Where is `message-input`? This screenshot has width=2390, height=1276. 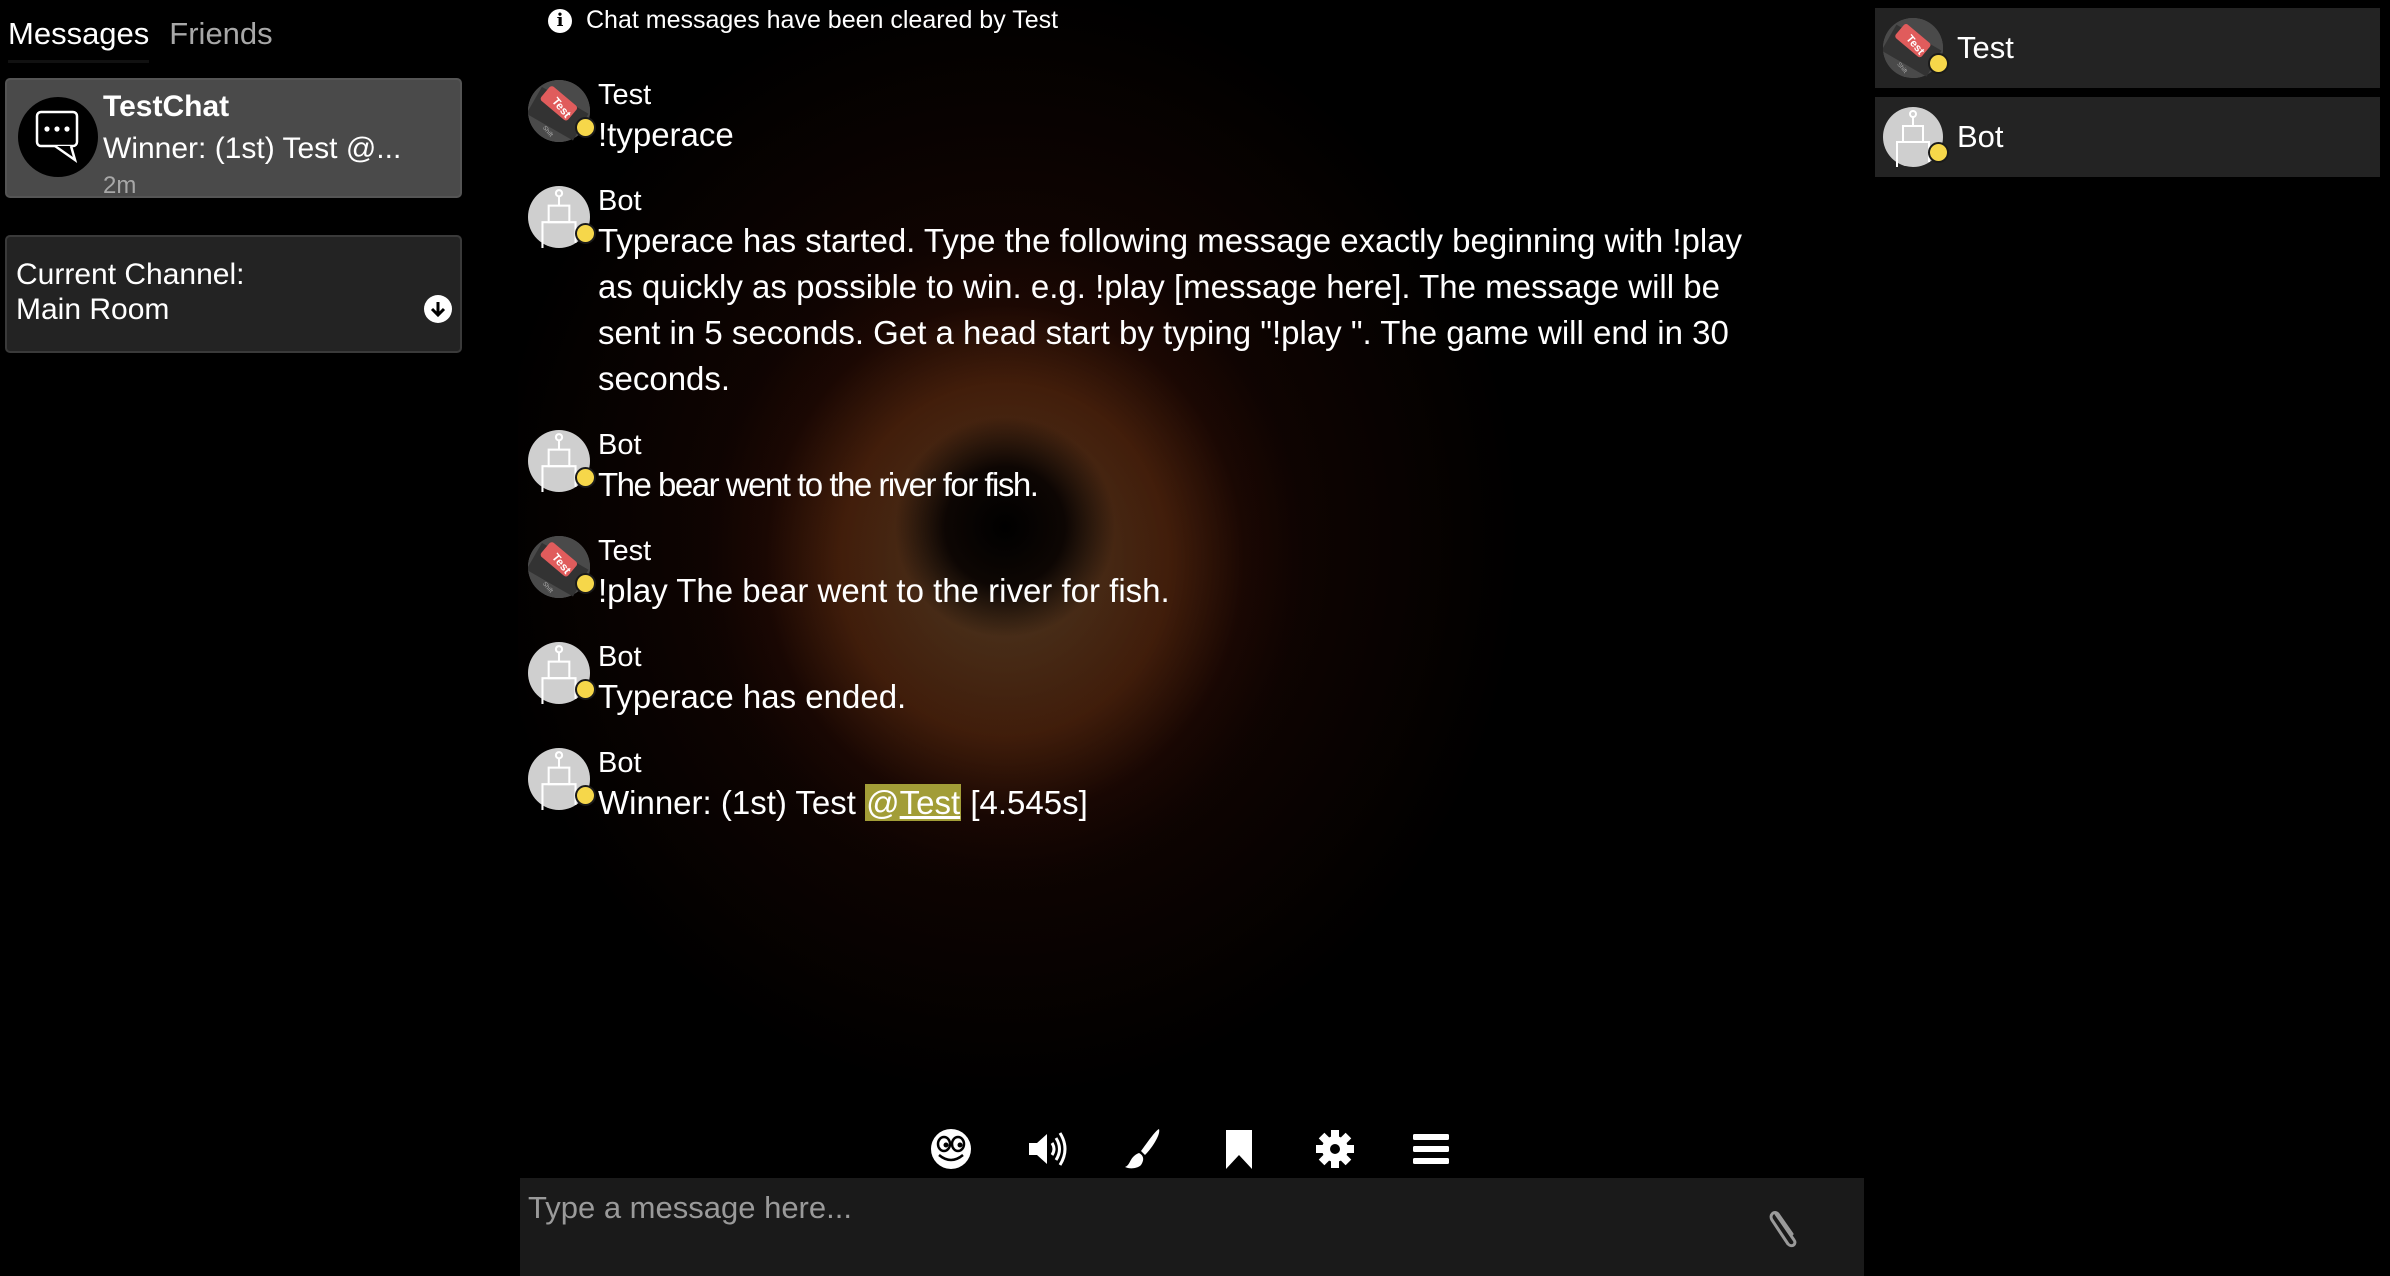
message-input is located at coordinates (1128, 1208).